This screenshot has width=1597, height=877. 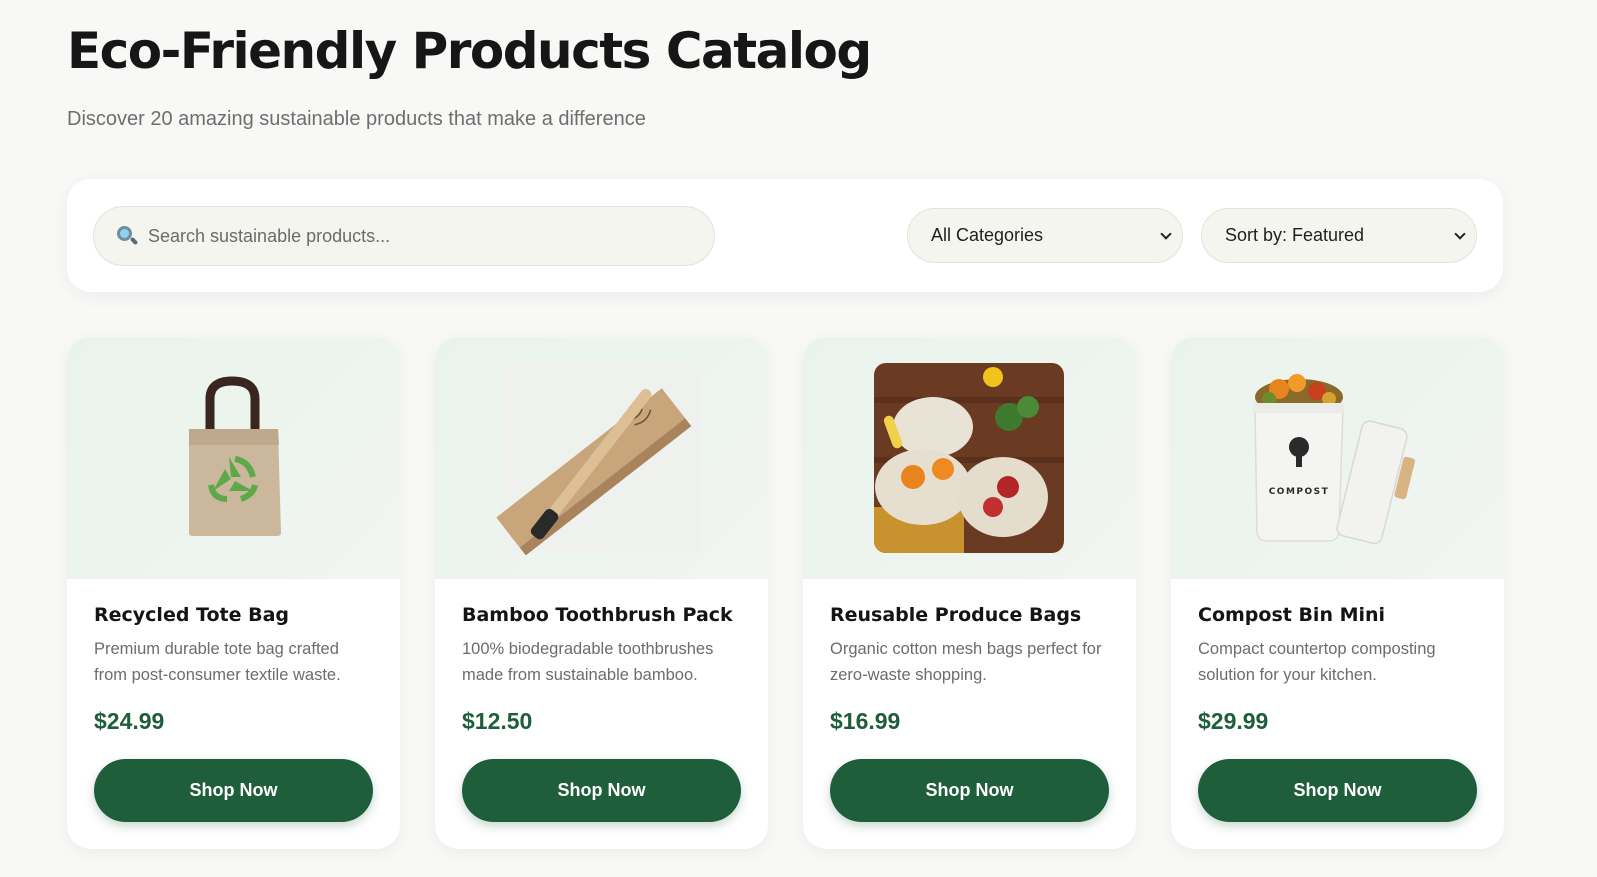 I want to click on produce-bags-image, so click(x=969, y=458).